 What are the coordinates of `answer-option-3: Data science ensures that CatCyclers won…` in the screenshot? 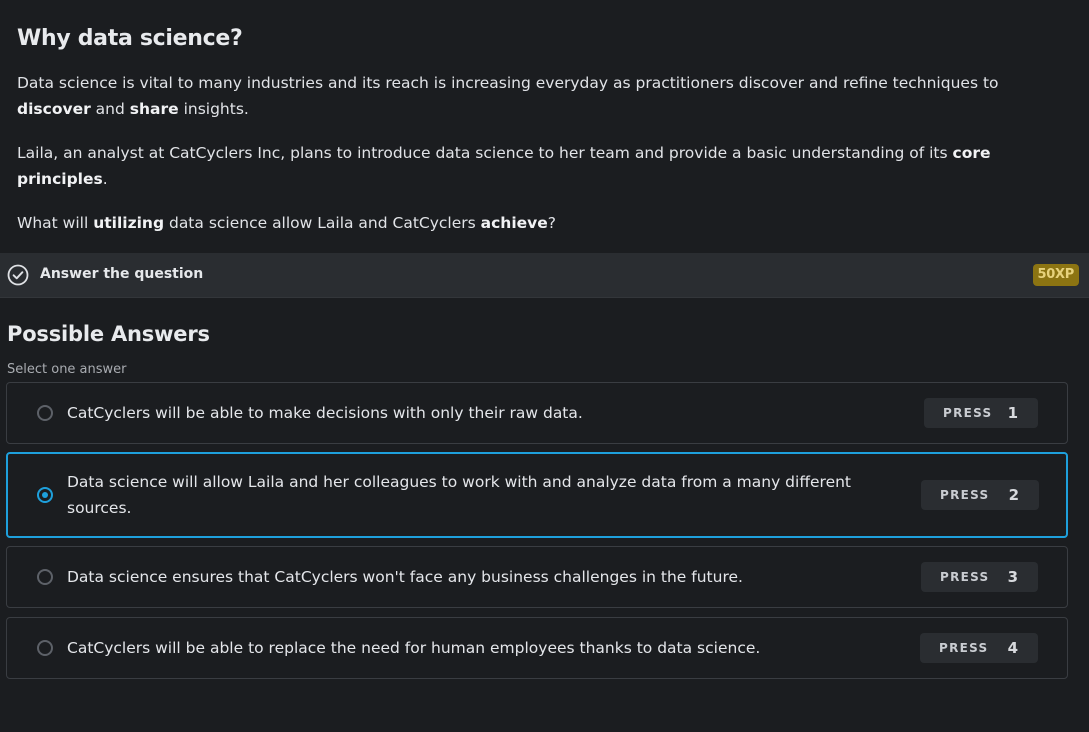 It's located at (537, 577).